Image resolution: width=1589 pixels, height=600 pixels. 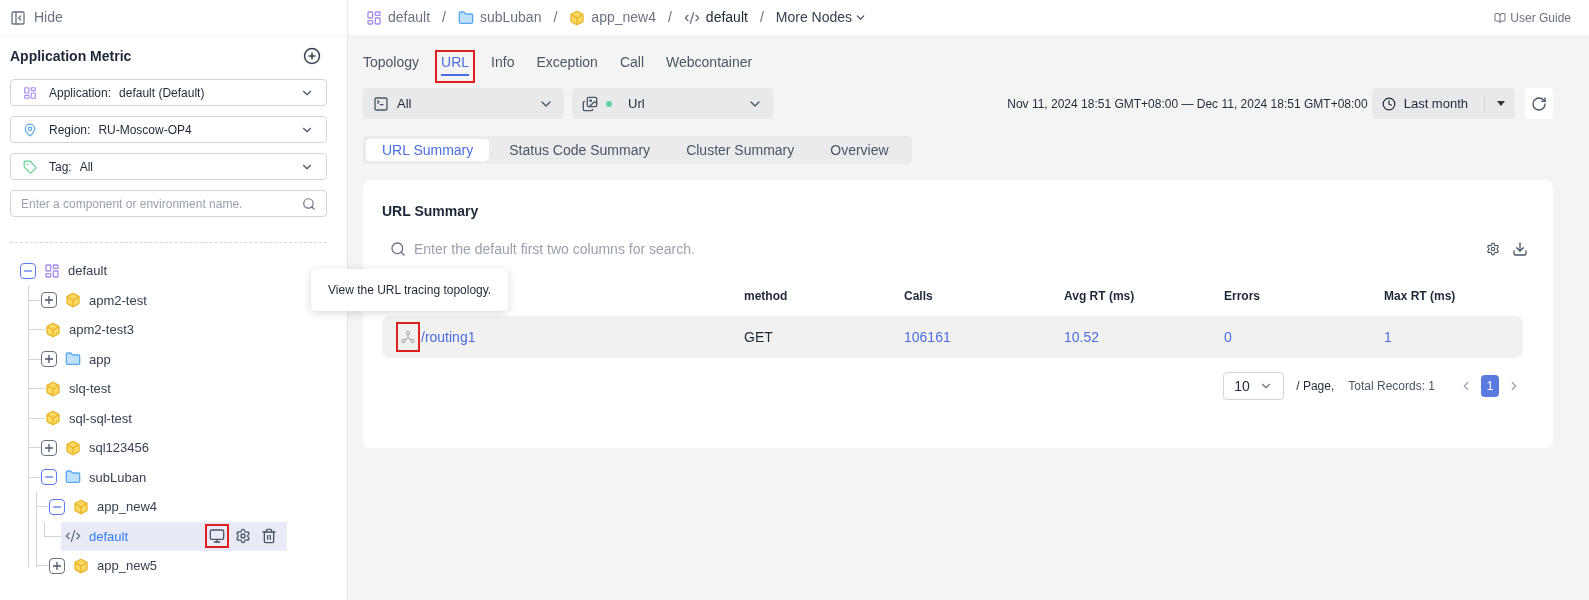 I want to click on chart-stack-icon, so click(x=590, y=103).